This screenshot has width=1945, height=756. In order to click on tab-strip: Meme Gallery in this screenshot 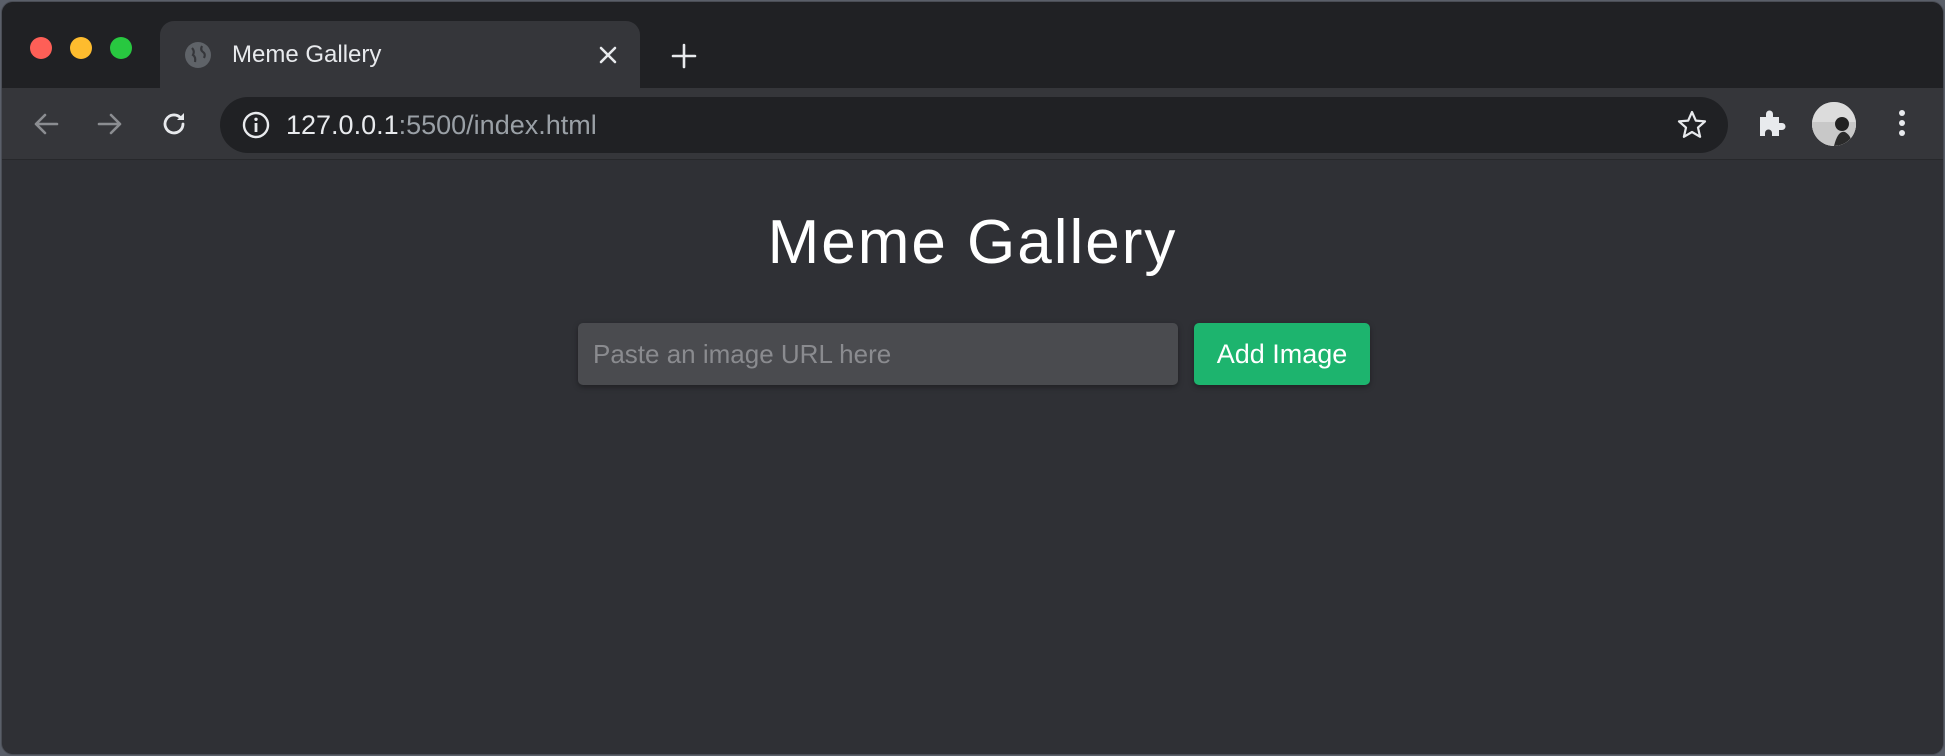, I will do `click(972, 45)`.